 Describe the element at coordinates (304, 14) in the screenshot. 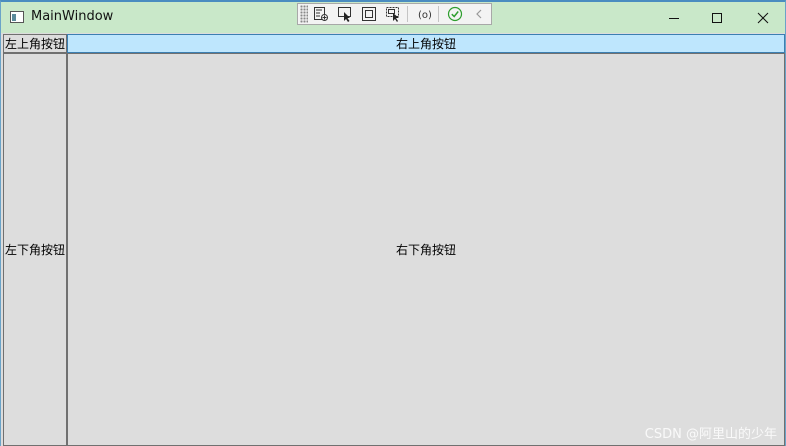

I see `toolbar-grip-icon` at that location.